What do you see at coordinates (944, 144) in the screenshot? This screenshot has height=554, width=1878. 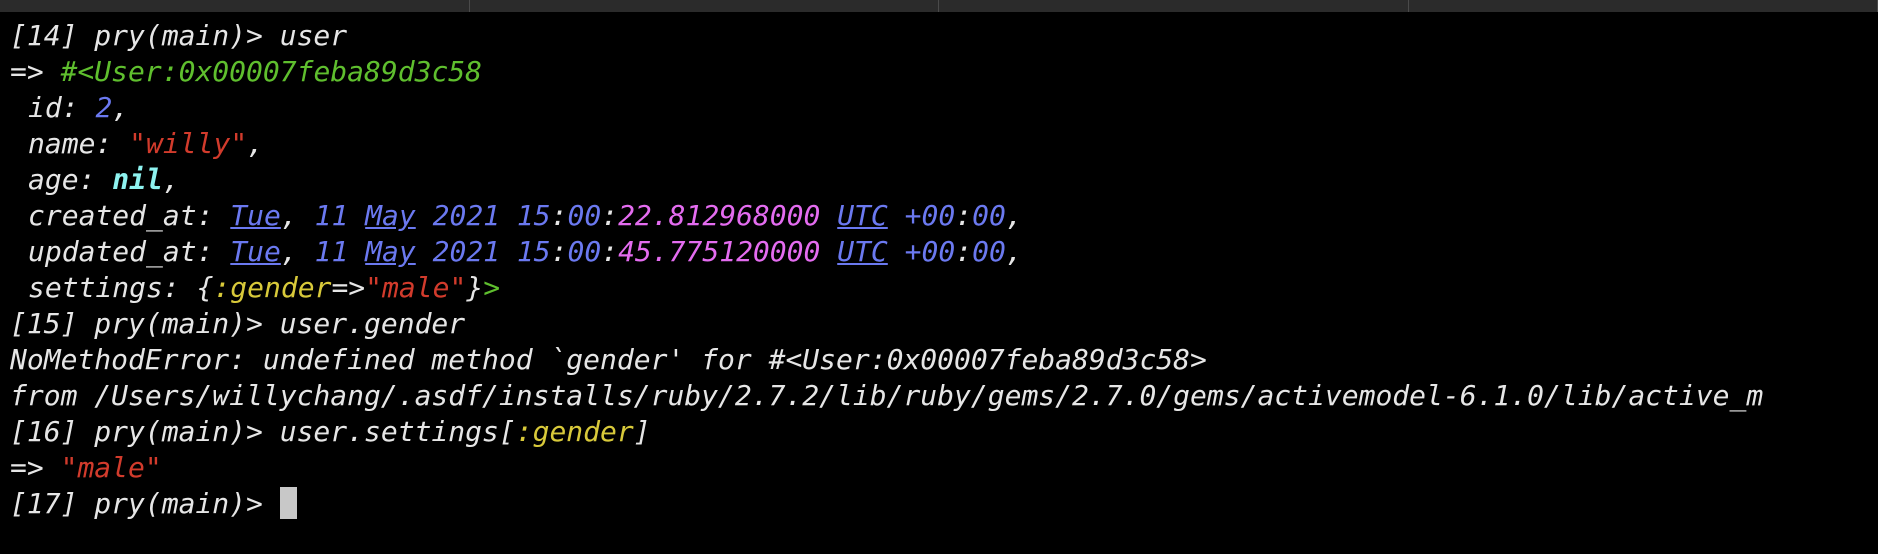 I see `terminal-line: name: "willy",` at bounding box center [944, 144].